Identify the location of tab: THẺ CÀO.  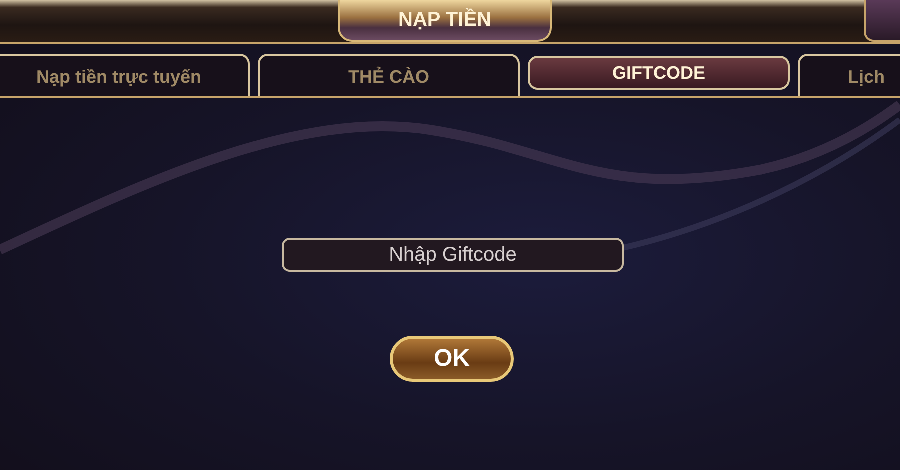
(389, 75).